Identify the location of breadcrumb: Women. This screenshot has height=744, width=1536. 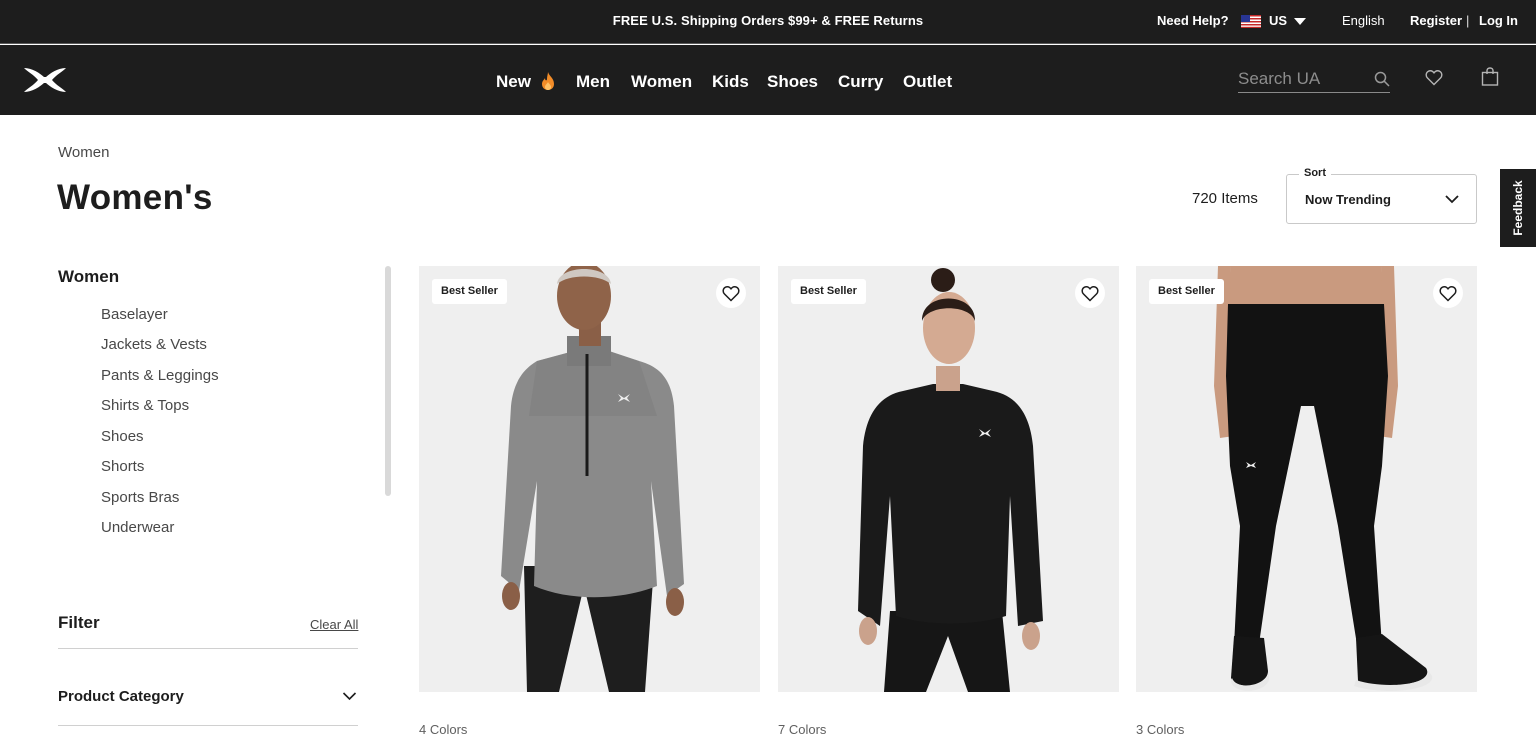
(83, 152).